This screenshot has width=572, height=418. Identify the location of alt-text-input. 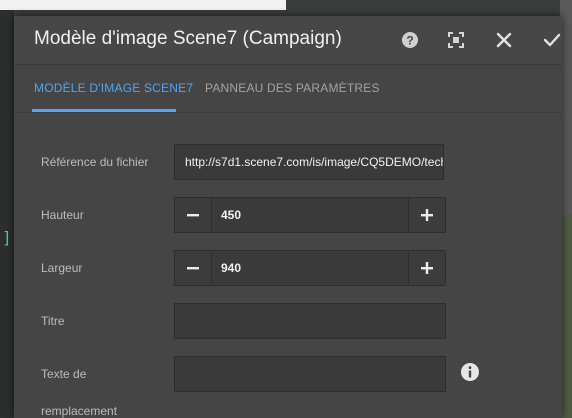
(310, 374).